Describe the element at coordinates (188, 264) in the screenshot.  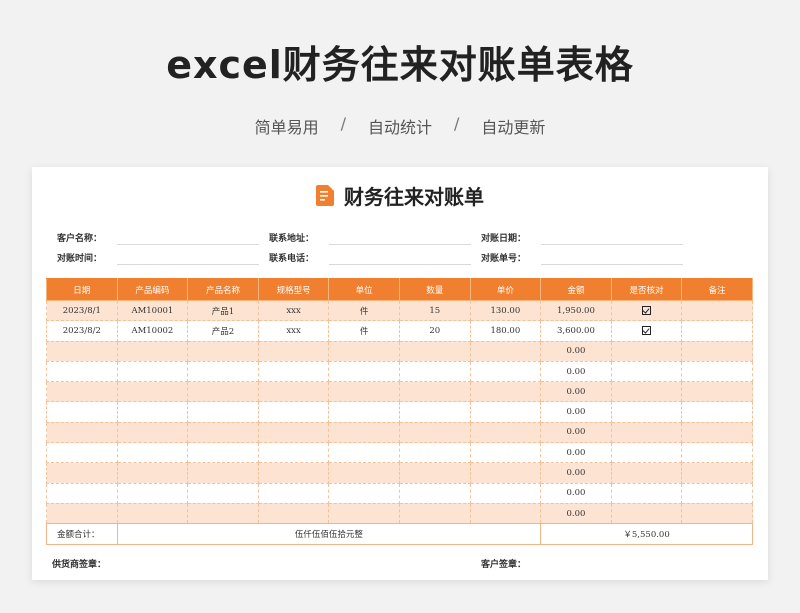
I see `statement-time-field` at that location.